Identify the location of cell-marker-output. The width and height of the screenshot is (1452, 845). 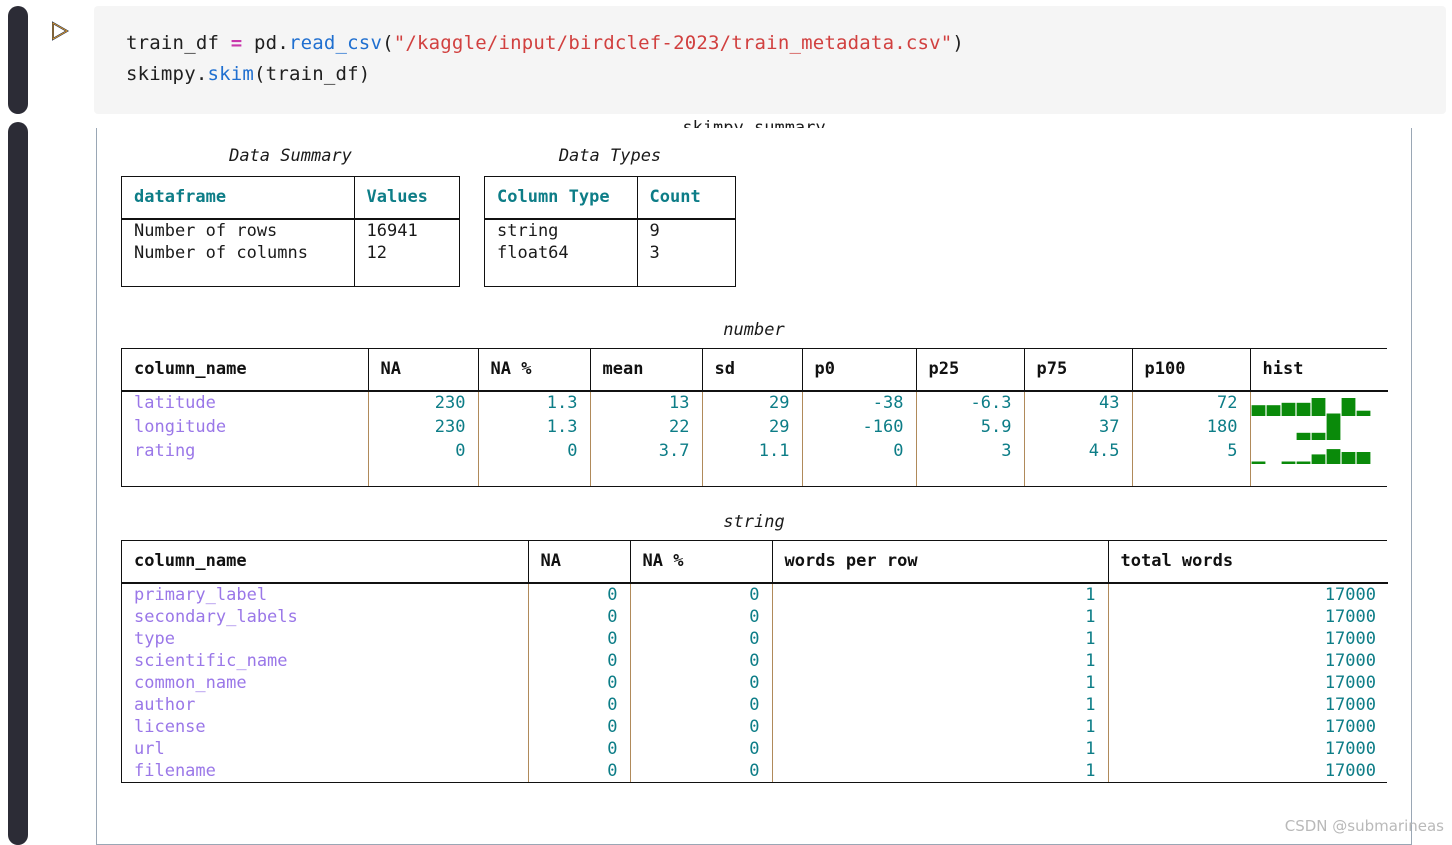
(18, 483).